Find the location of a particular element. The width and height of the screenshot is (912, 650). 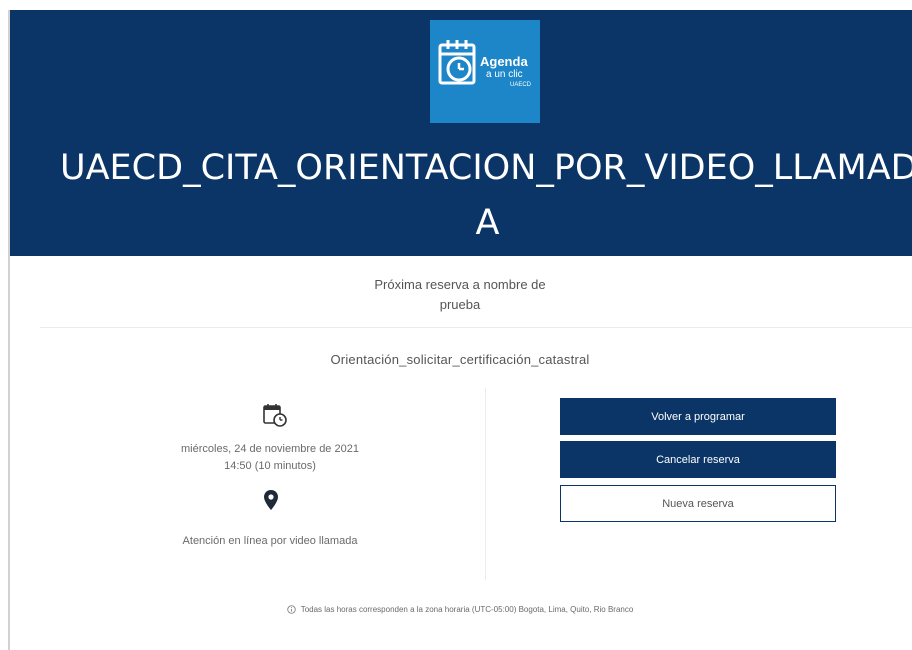

logo-text-a-un-clic: a un clic is located at coordinates (504, 74).